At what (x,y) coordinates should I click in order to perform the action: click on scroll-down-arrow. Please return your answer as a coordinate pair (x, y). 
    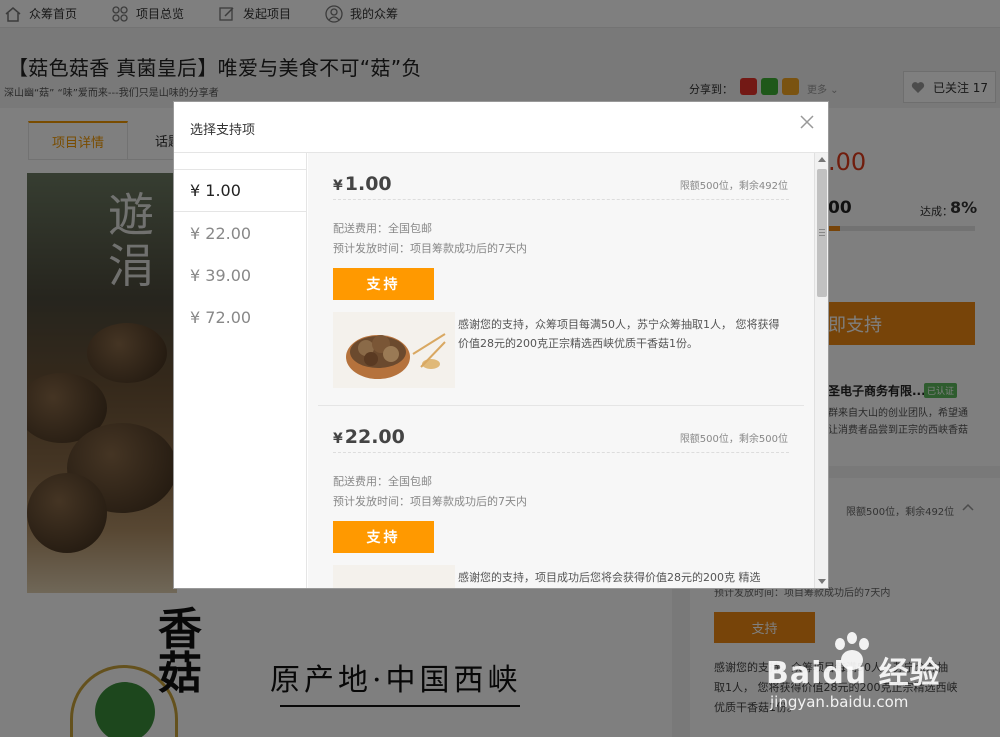
    Looking at the image, I should click on (822, 581).